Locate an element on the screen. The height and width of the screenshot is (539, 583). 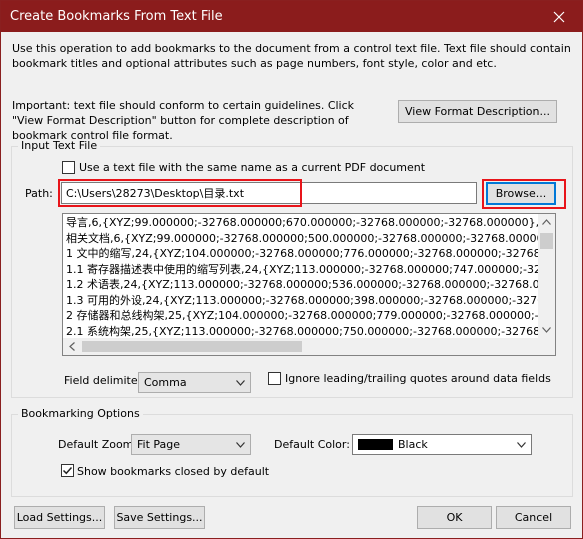
same-name-checkbox is located at coordinates (68, 167).